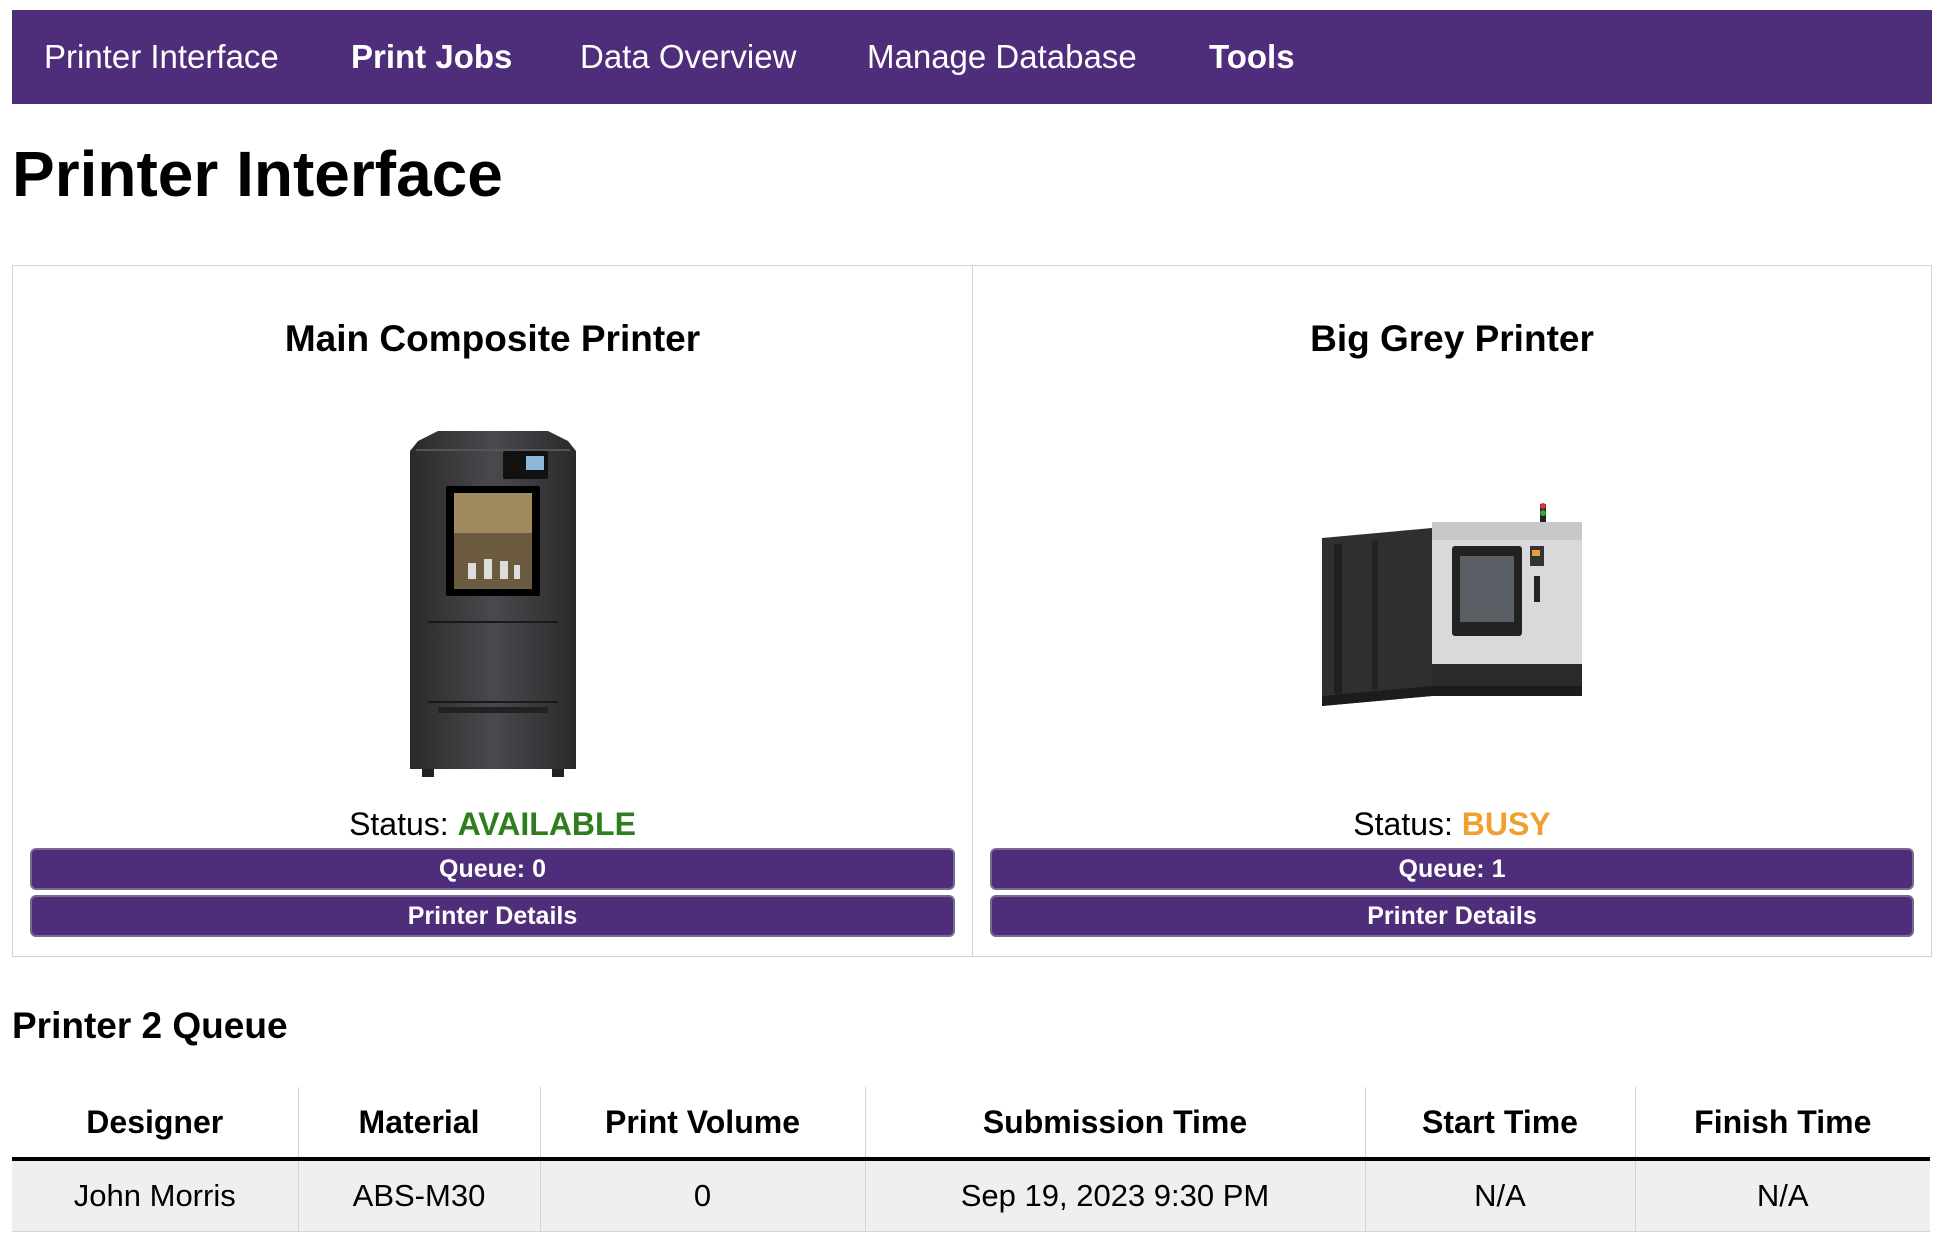 The width and height of the screenshot is (1942, 1250). Describe the element at coordinates (1114, 1124) in the screenshot. I see `column-header-submission-time: Submission Time` at that location.